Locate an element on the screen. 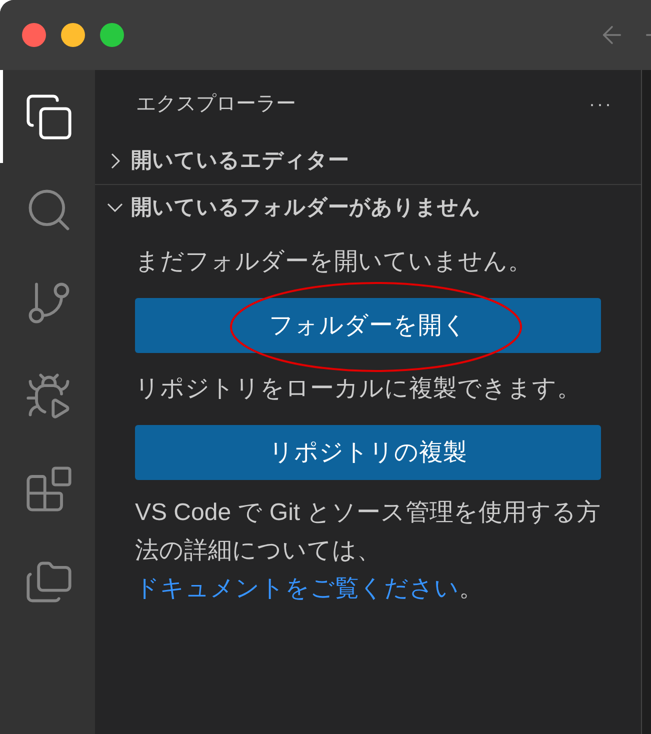 Image resolution: width=651 pixels, height=734 pixels. files-icon is located at coordinates (49, 117).